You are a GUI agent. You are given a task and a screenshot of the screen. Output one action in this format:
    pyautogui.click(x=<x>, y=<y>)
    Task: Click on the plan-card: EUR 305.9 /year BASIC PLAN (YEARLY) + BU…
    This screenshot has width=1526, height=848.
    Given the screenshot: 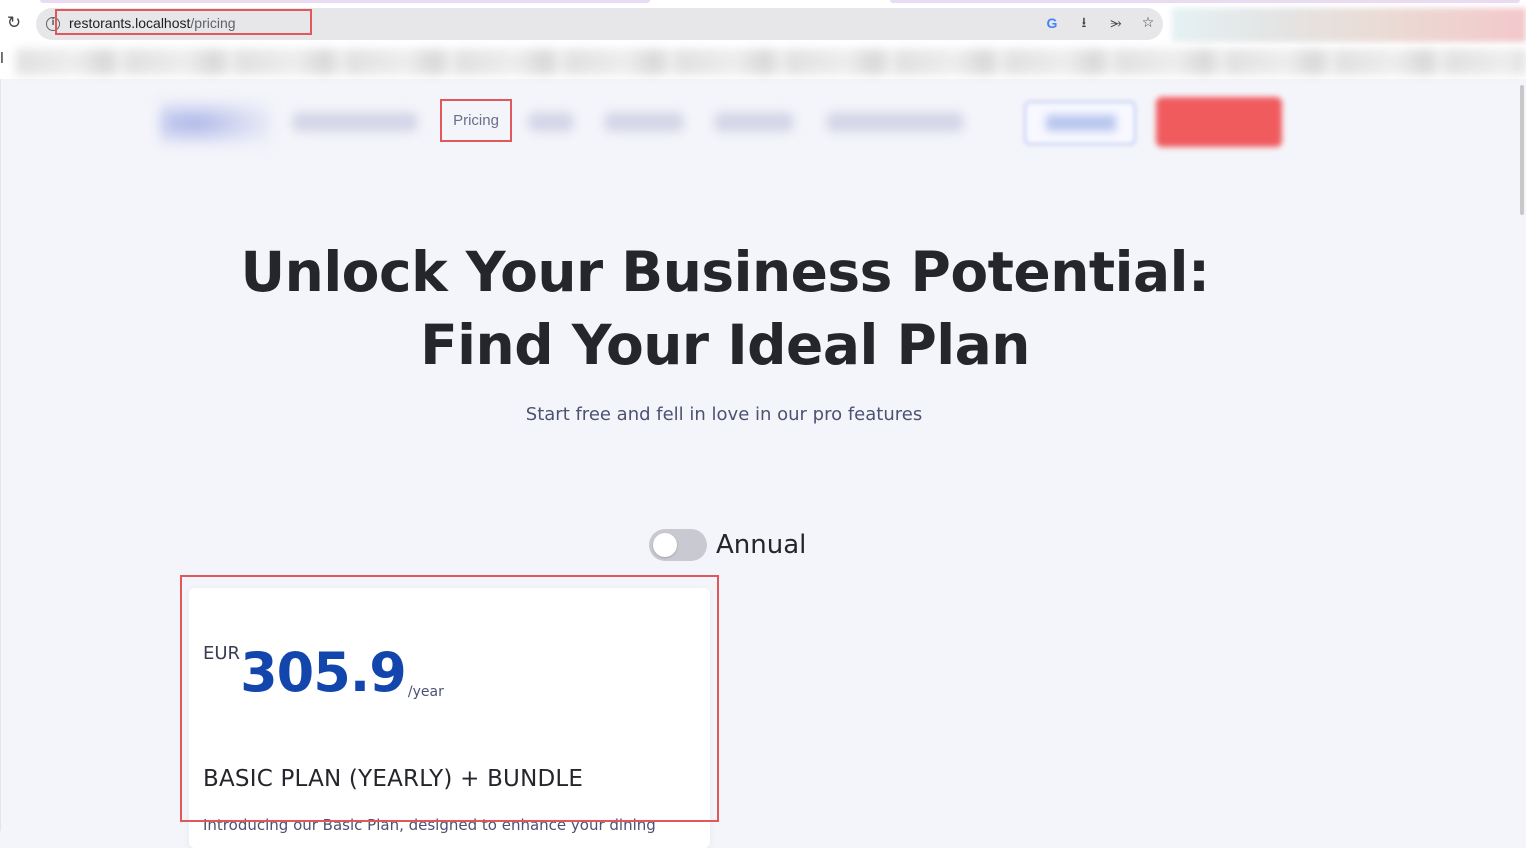 What is the action you would take?
    pyautogui.click(x=449, y=718)
    